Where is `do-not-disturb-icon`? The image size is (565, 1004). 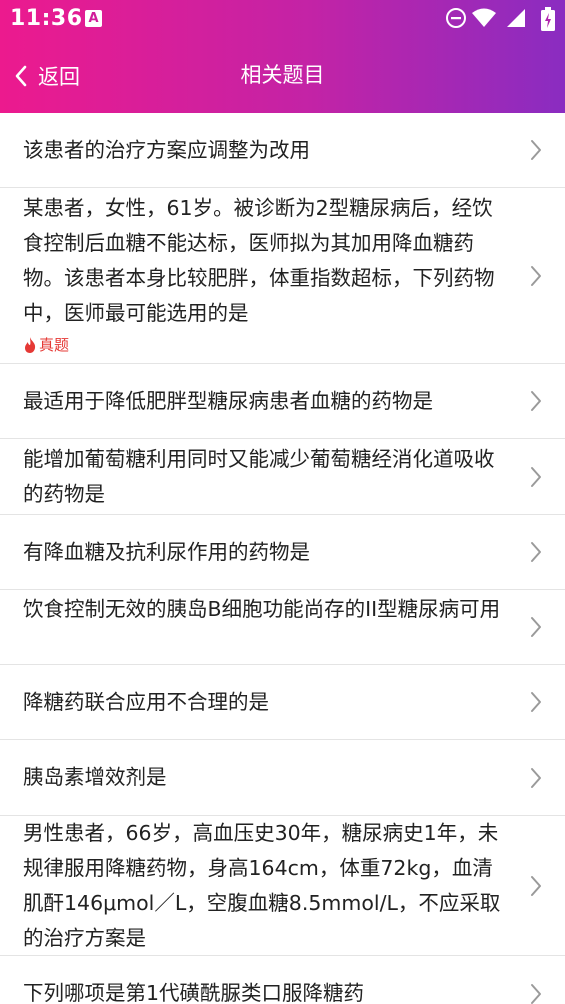 do-not-disturb-icon is located at coordinates (456, 18).